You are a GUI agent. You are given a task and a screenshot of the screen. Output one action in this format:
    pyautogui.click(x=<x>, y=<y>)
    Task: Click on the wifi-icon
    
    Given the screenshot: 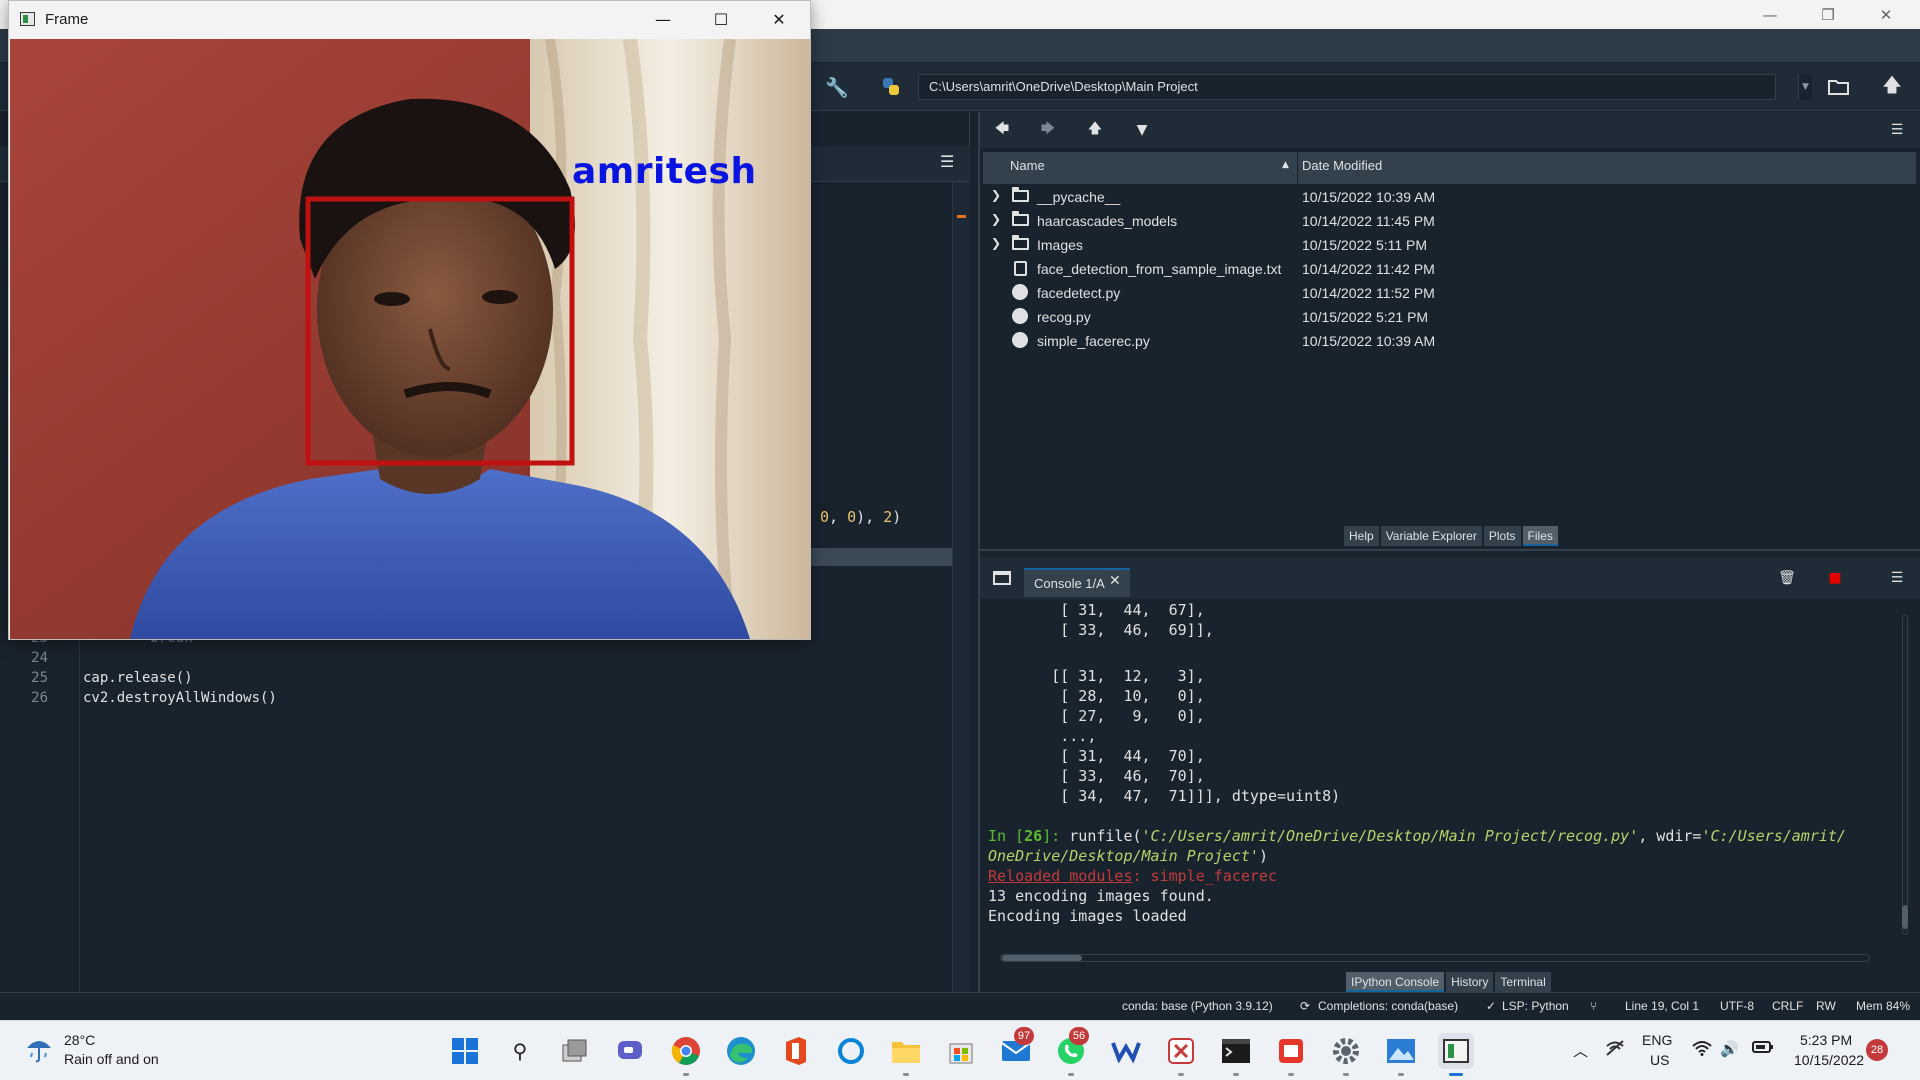 What is the action you would take?
    pyautogui.click(x=1702, y=1050)
    